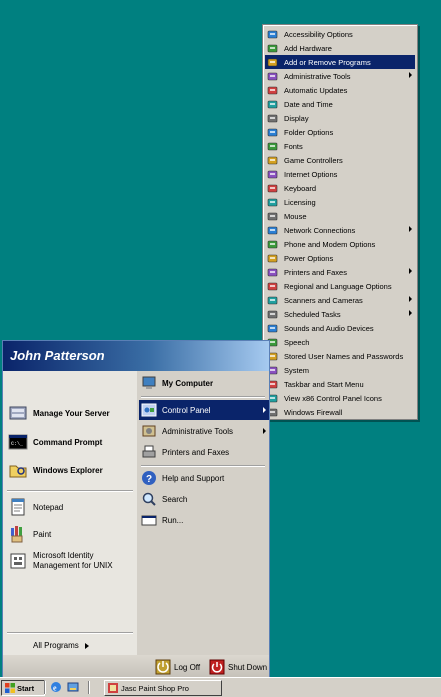 This screenshot has width=441, height=697. What do you see at coordinates (316, 90) in the screenshot?
I see `cp-item-label: Automatic Updates` at bounding box center [316, 90].